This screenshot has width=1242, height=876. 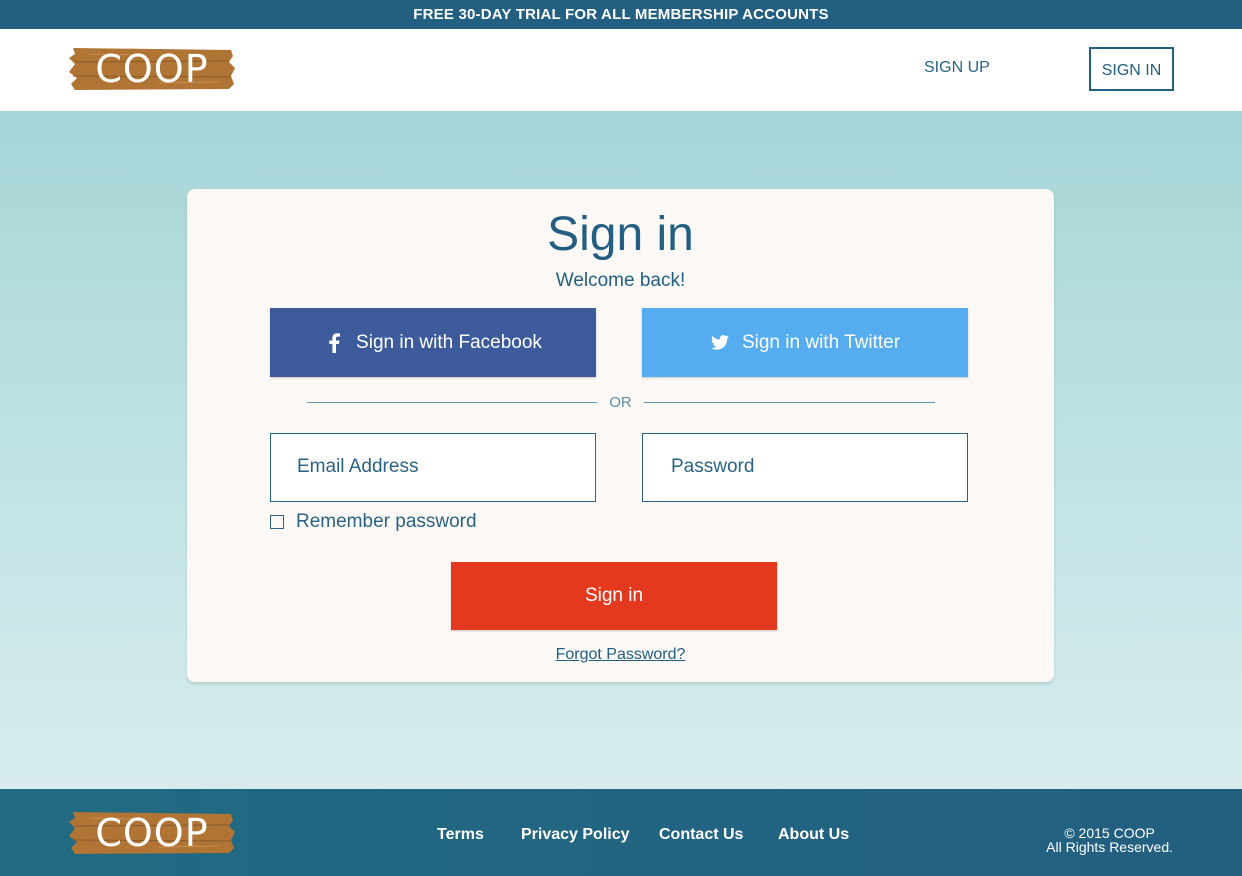 What do you see at coordinates (1109, 833) in the screenshot?
I see `copyright-line-1: © 2015 COOP` at bounding box center [1109, 833].